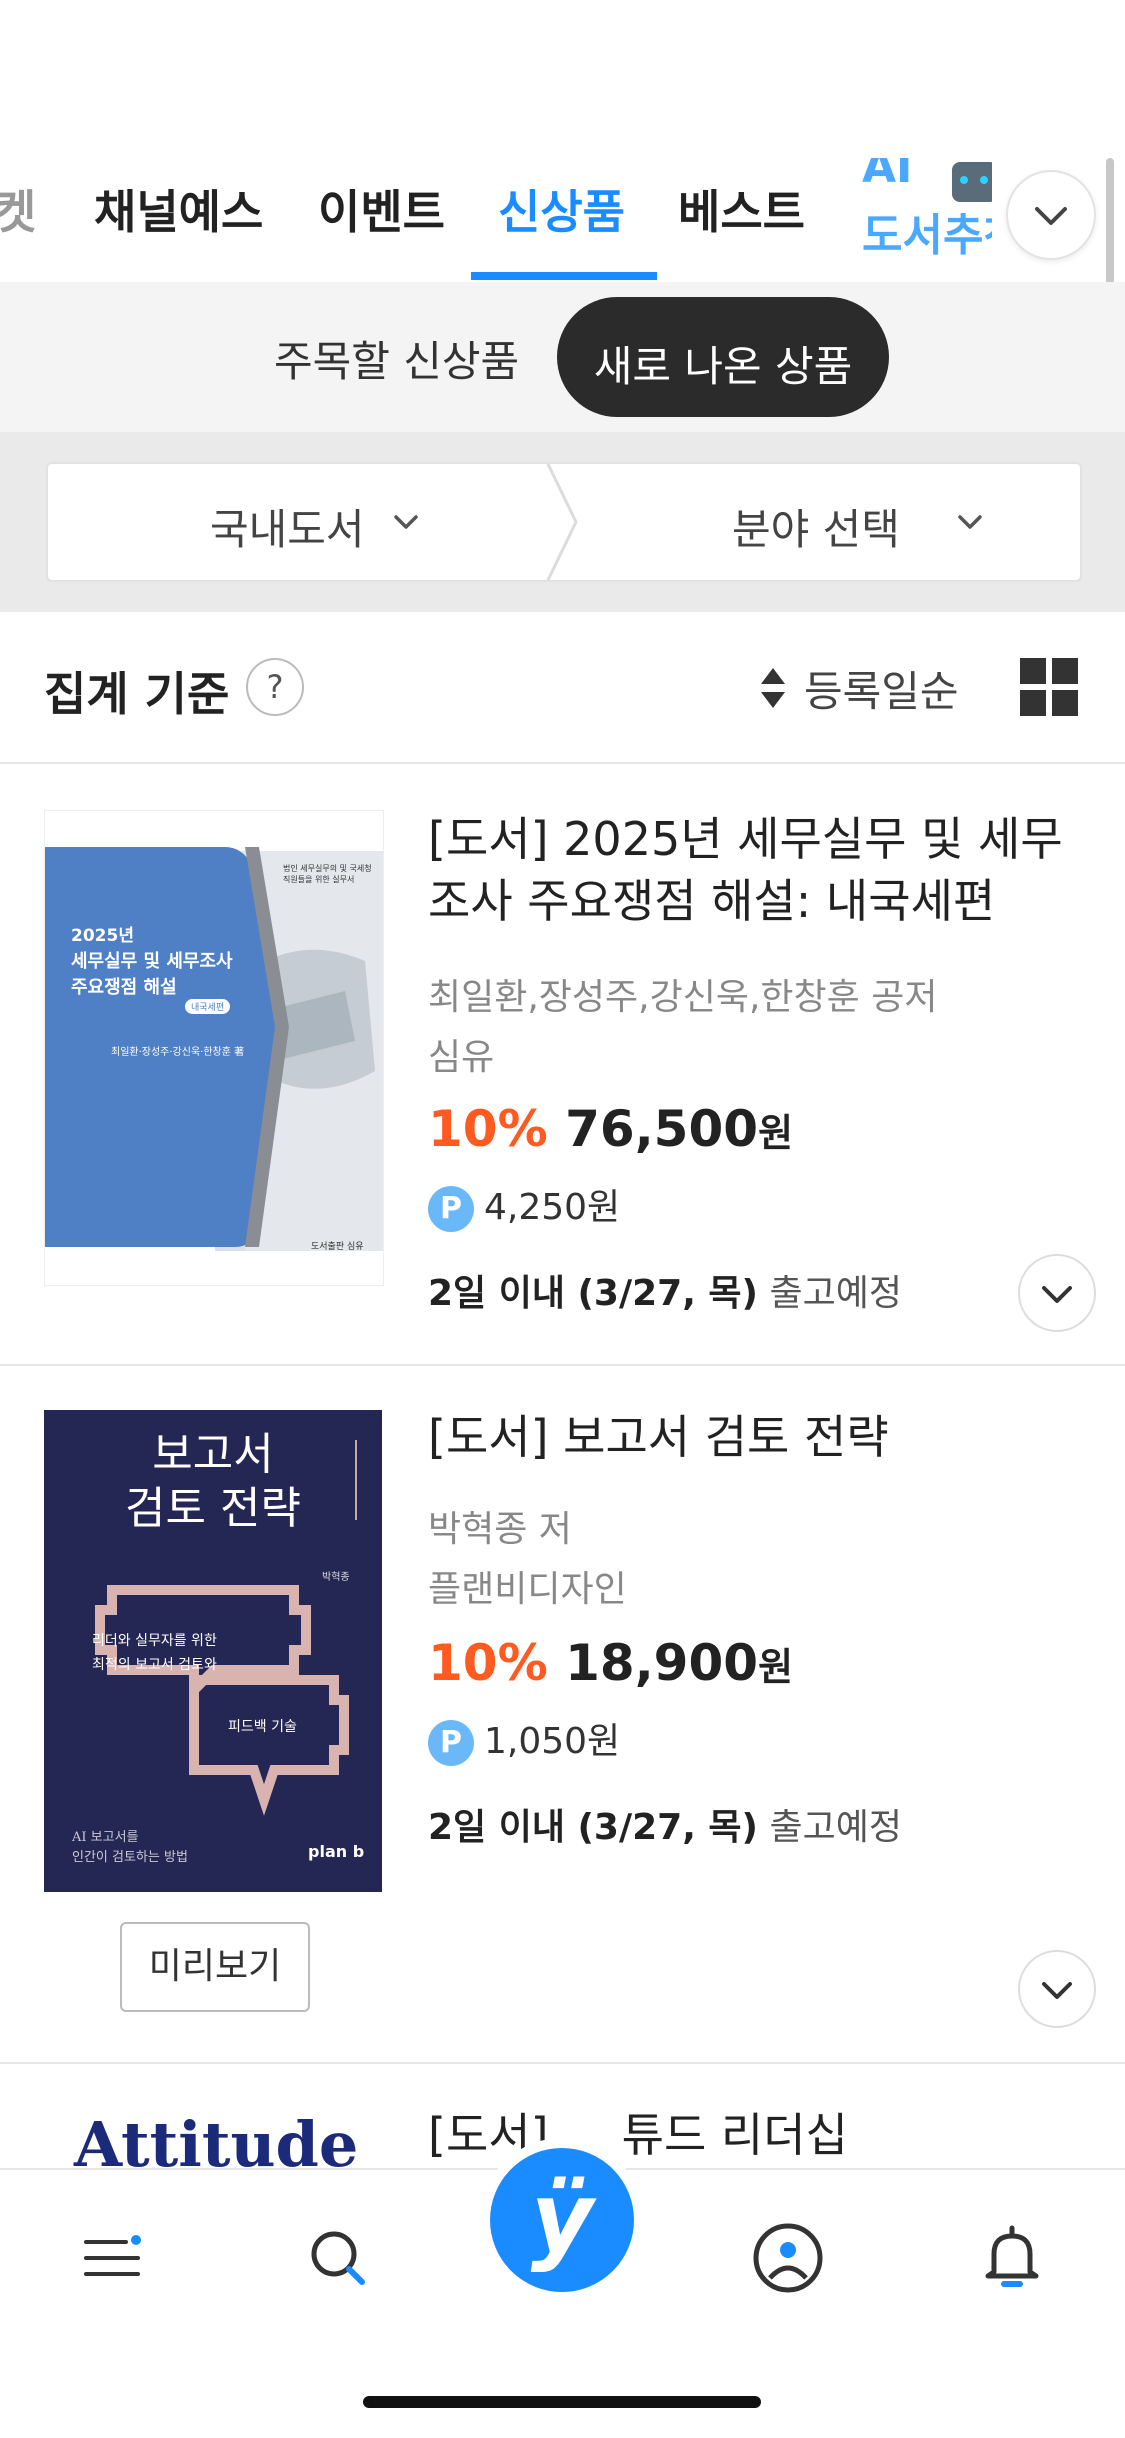 The image size is (1125, 2438). What do you see at coordinates (741, 209) in the screenshot?
I see `tab-best: 베스트` at bounding box center [741, 209].